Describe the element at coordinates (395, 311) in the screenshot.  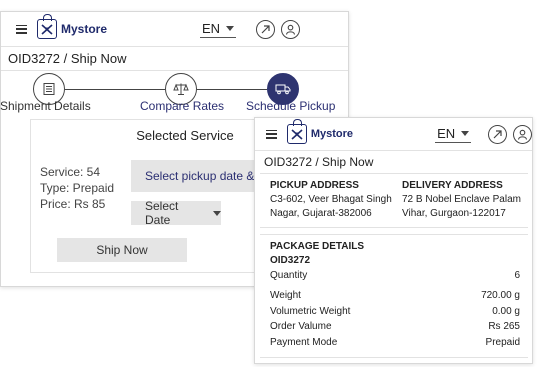
I see `package-row-volumetric-weight: Volumetric Weight 0.00 g` at that location.